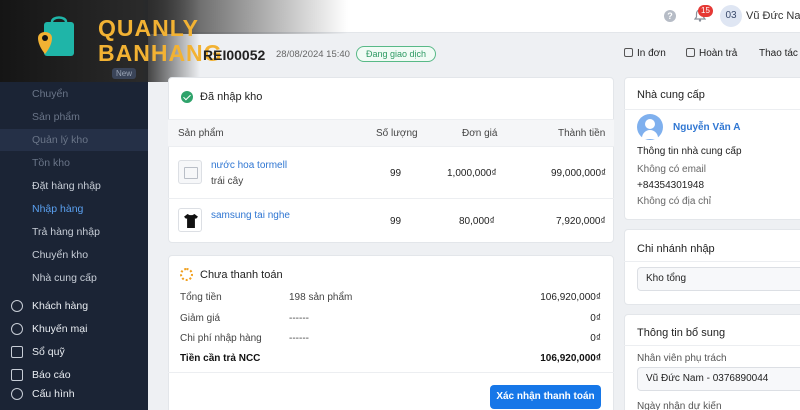 The height and width of the screenshot is (410, 800). Describe the element at coordinates (231, 97) in the screenshot. I see `received-title: Đã nhập kho` at that location.